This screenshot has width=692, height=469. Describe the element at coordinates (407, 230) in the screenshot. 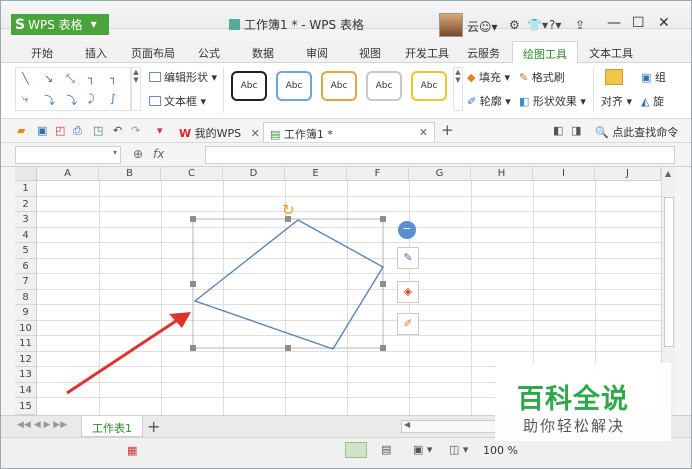

I see `collapse-icon: −` at that location.